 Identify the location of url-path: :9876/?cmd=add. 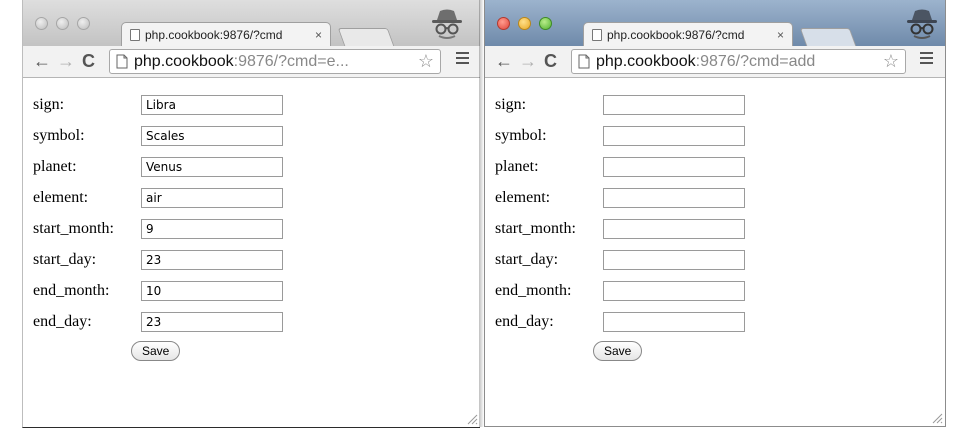
(755, 61).